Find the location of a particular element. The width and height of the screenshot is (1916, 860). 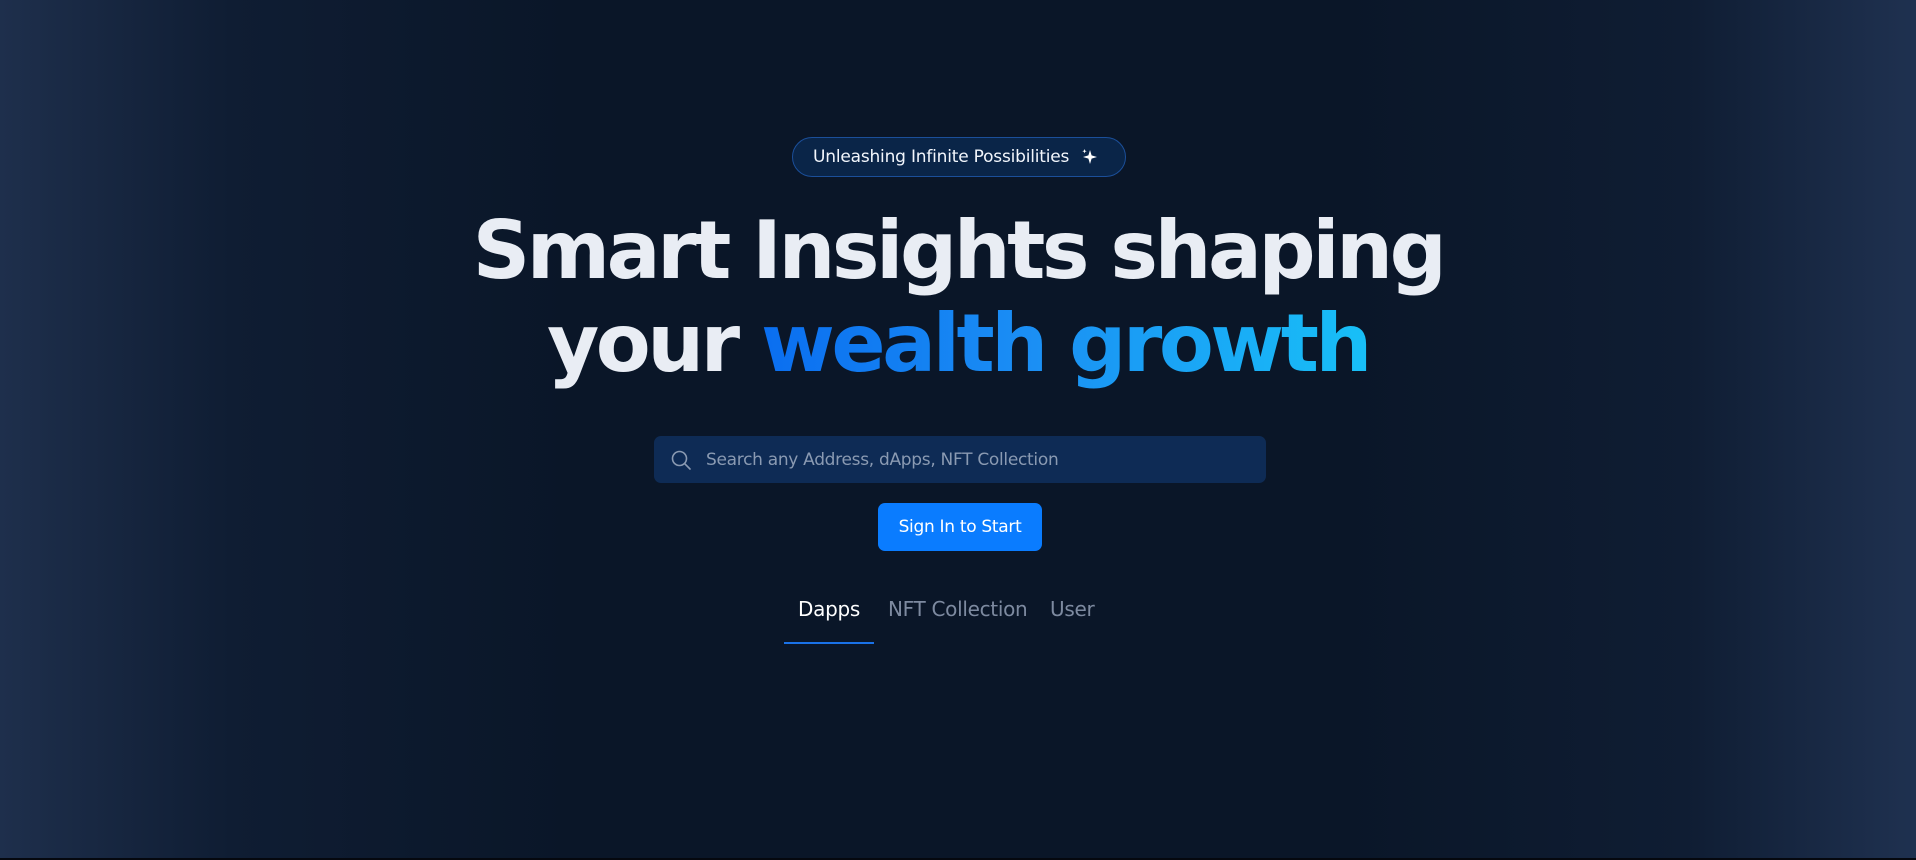

hero-title-line-1: Smart Insights shaping is located at coordinates (959, 250).